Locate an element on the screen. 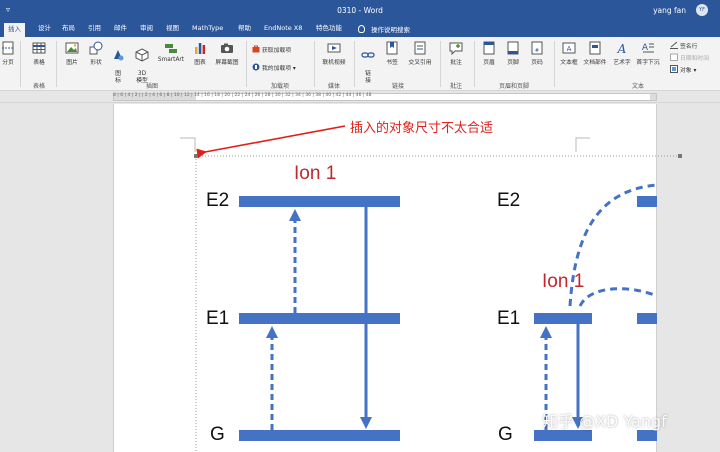 The width and height of the screenshot is (720, 452). right-label-e2: E2 is located at coordinates (509, 200).